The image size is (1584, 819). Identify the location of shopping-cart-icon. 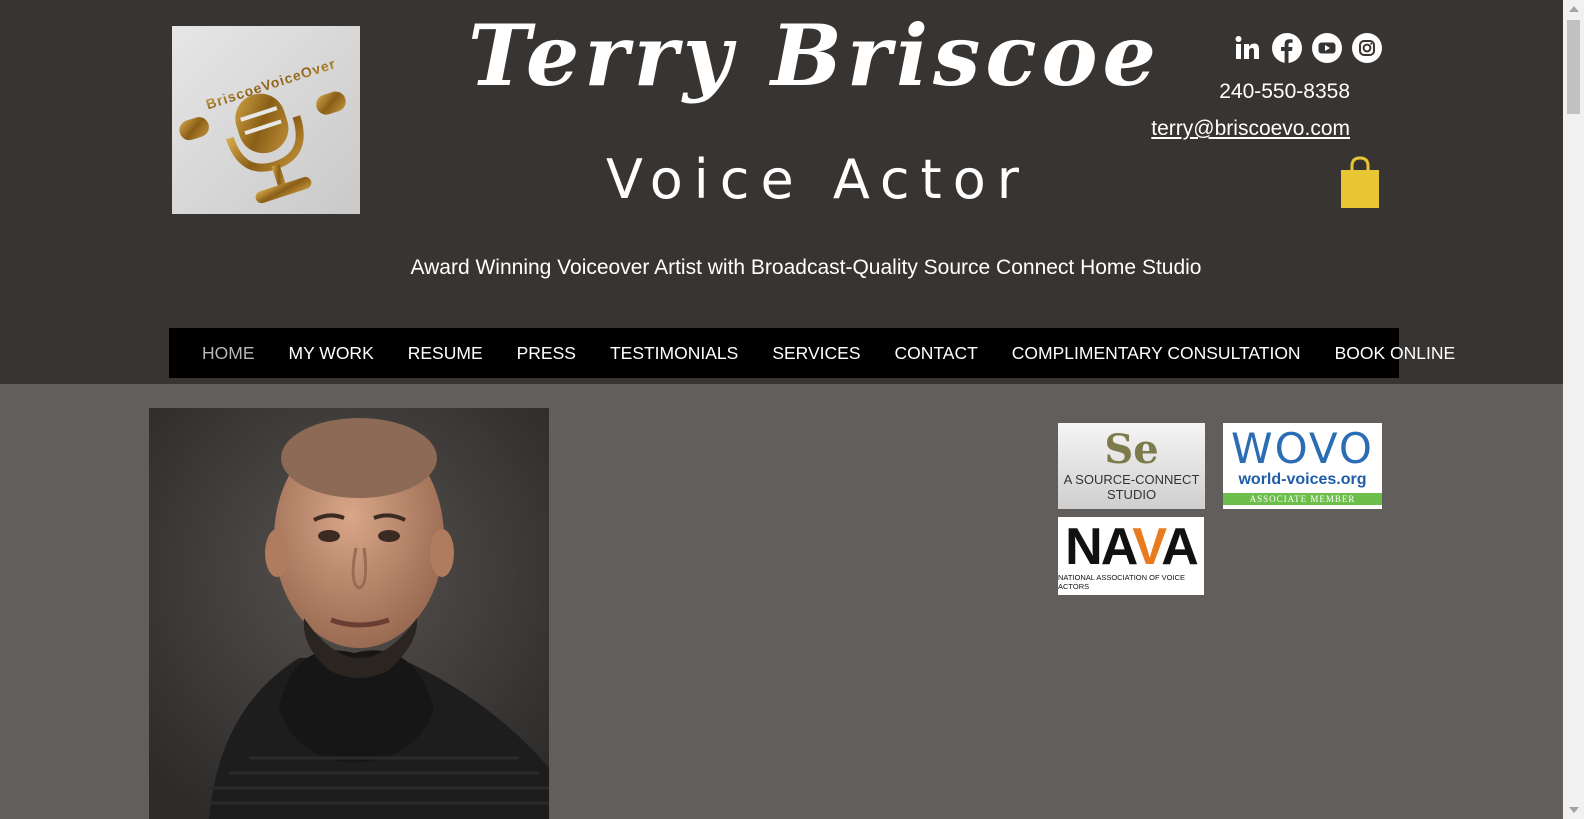
(1360, 182).